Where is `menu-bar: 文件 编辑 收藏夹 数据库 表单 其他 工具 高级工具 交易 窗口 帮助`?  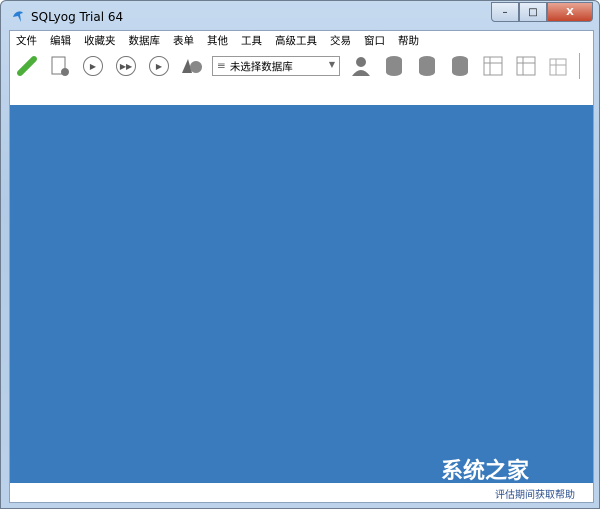
menu-bar: 文件 编辑 收藏夹 数据库 表单 其他 工具 高级工具 交易 窗口 帮助 is located at coordinates (301, 40).